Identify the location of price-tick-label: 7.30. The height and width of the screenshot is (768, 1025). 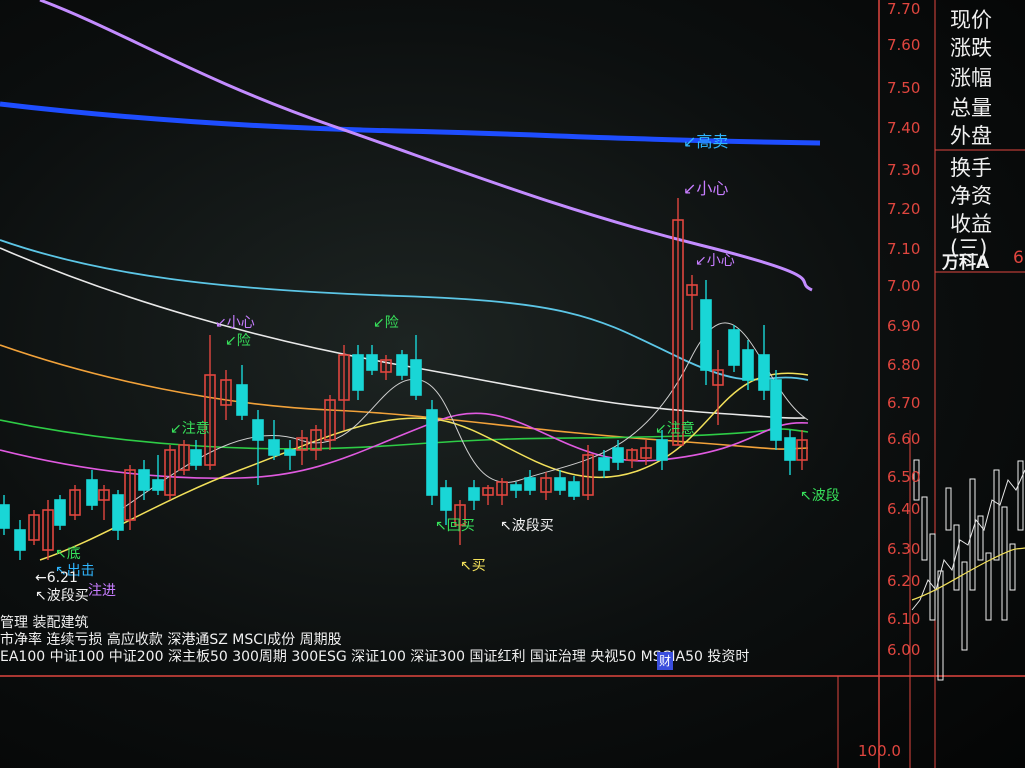
(904, 170).